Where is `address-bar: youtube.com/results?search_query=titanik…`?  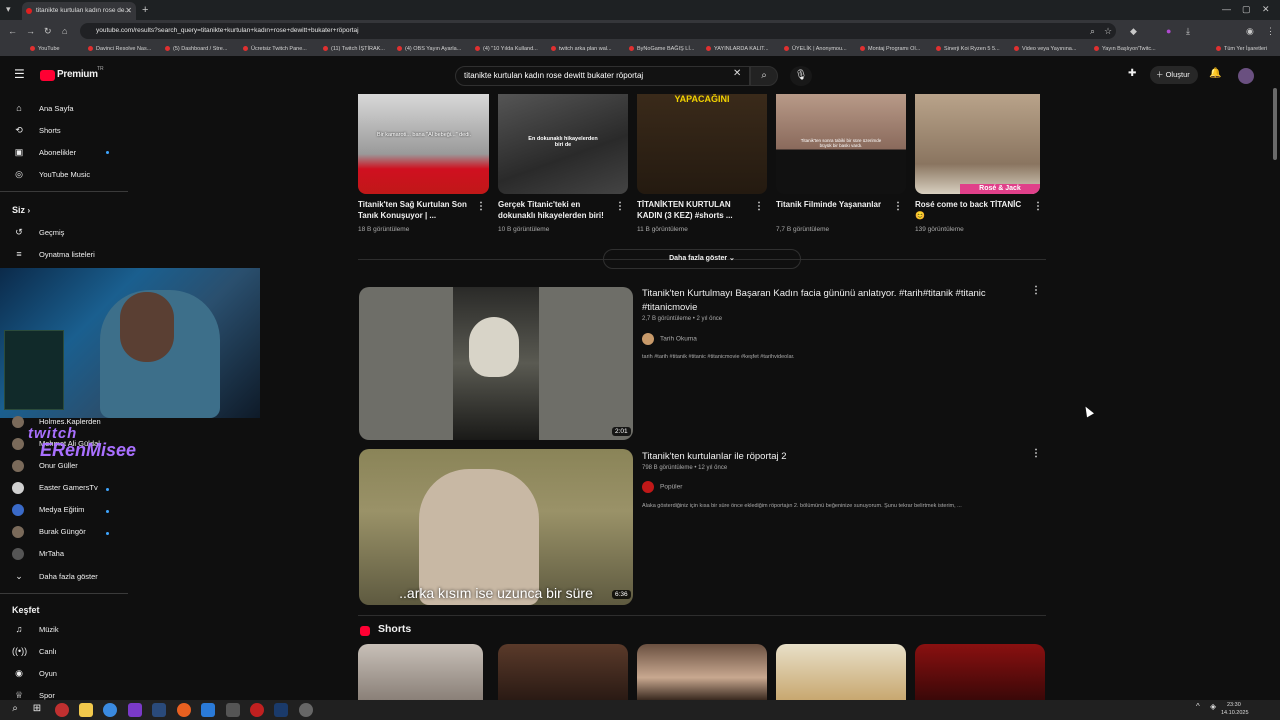 address-bar: youtube.com/results?search_query=titanik… is located at coordinates (598, 31).